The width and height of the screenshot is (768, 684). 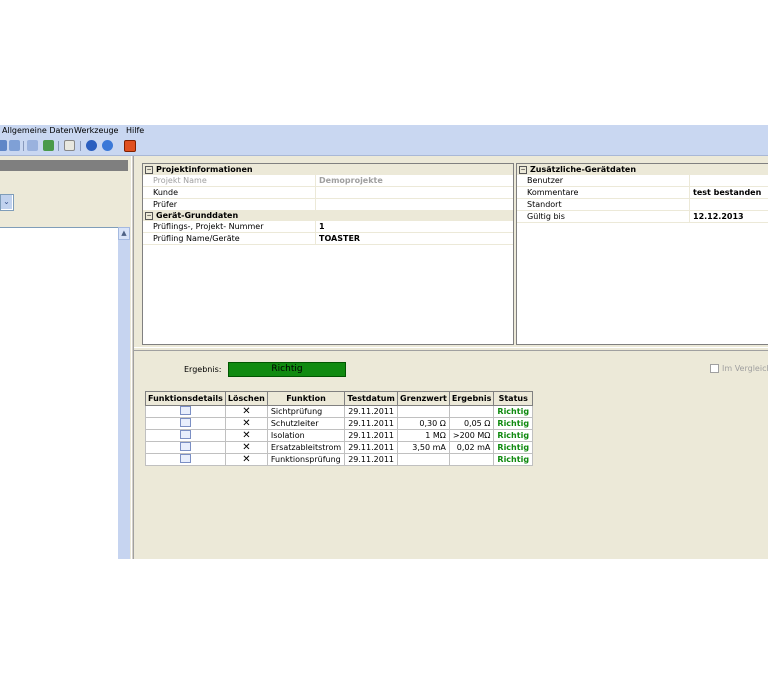 What do you see at coordinates (351, 180) in the screenshot?
I see `grid-row-value: Demoprojekte` at bounding box center [351, 180].